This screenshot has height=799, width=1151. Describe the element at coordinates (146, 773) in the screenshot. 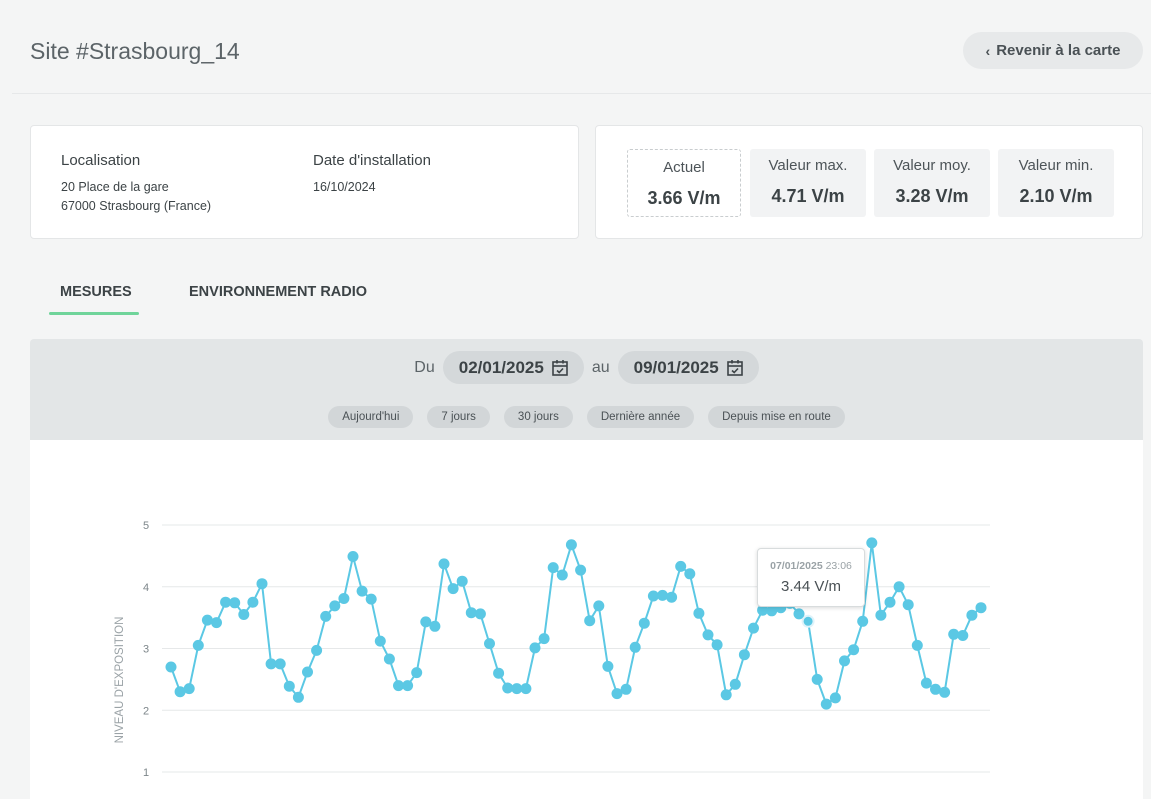

I see `y-tick-label: 1` at that location.